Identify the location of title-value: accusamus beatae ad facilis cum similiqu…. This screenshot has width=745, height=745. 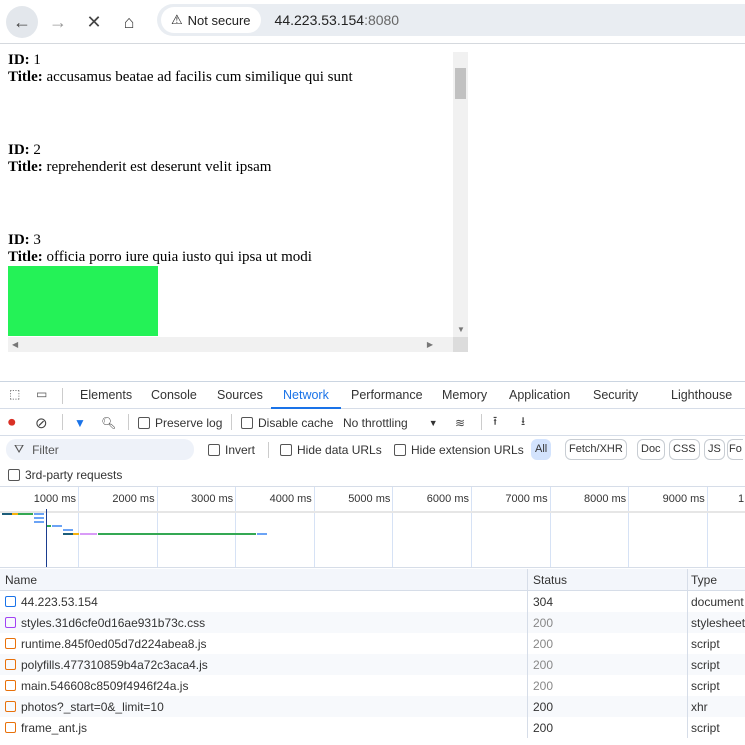
(199, 77).